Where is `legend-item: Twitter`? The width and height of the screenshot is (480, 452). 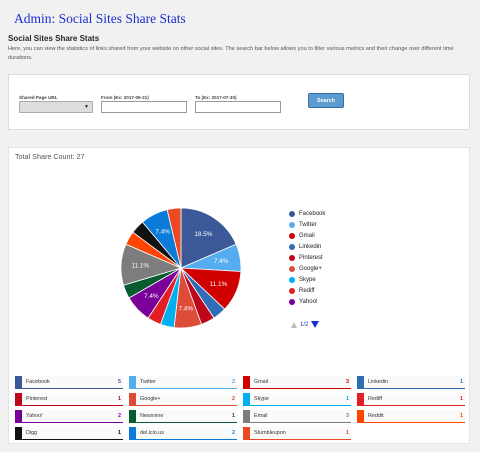 legend-item: Twitter is located at coordinates (307, 224).